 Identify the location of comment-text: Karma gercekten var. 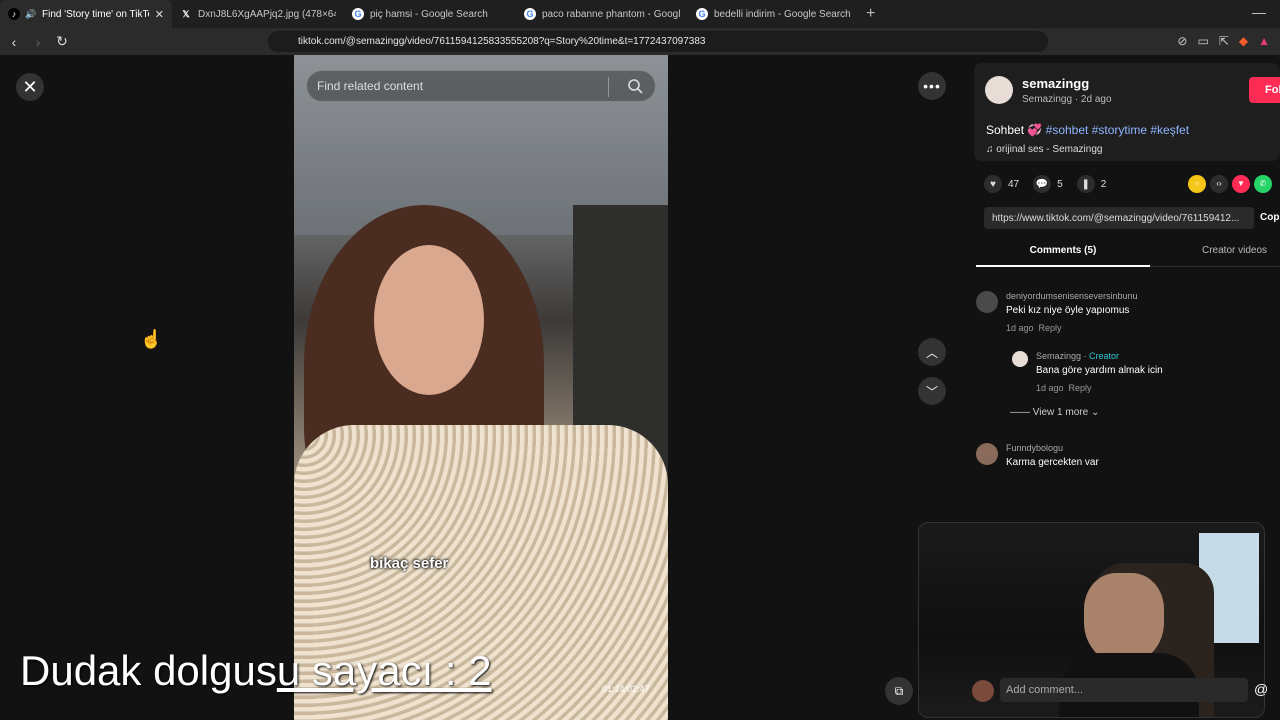
(1052, 462).